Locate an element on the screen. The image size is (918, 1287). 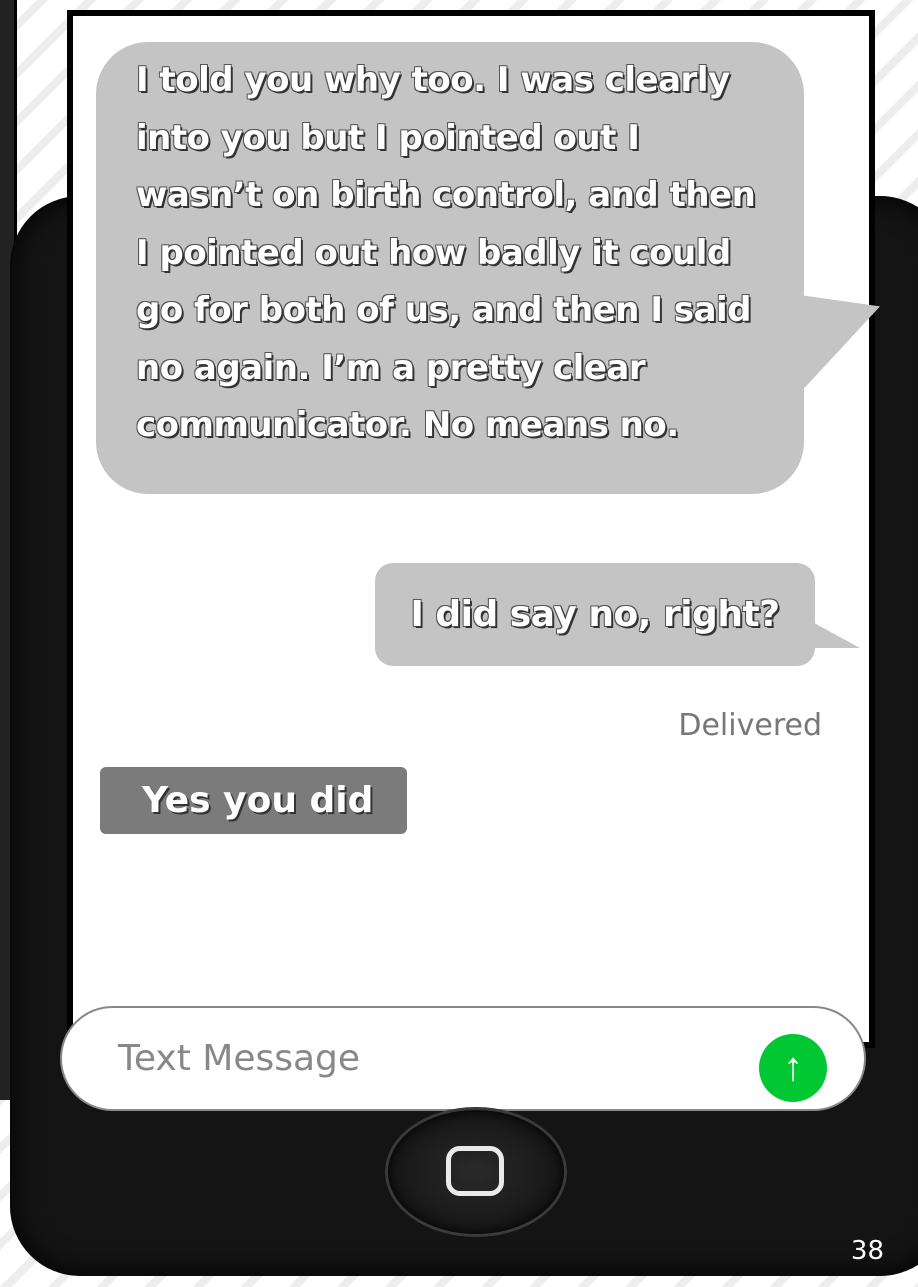
text-message-input: Text Message ↑ is located at coordinates (463, 1058).